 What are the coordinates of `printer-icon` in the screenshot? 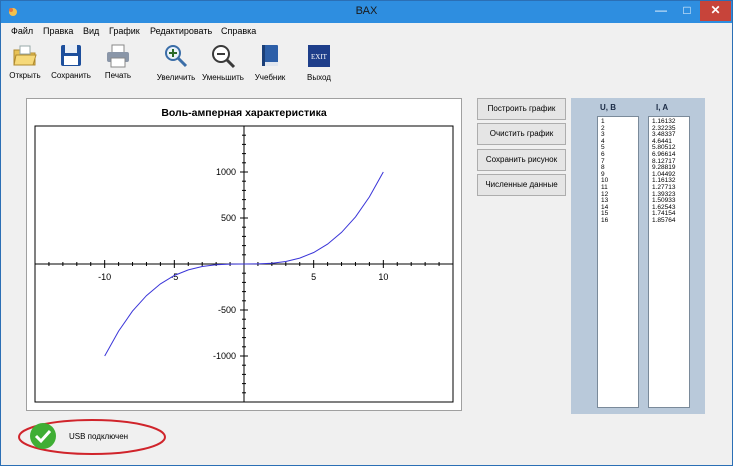 It's located at (118, 56).